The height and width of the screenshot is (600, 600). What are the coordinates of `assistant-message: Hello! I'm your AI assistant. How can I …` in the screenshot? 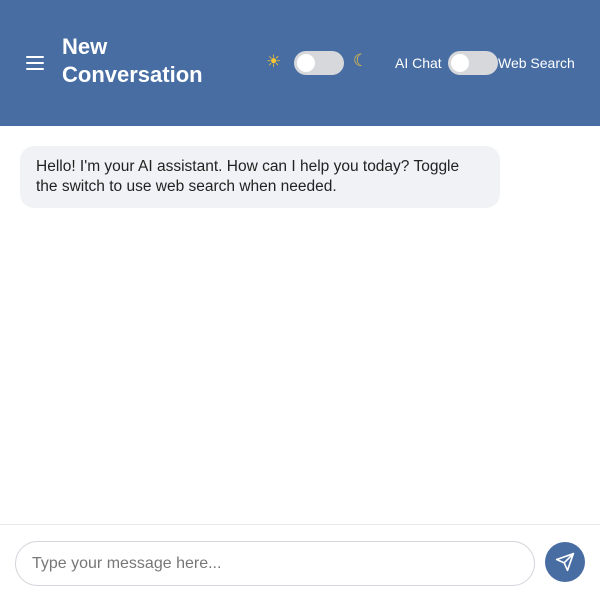 It's located at (260, 177).